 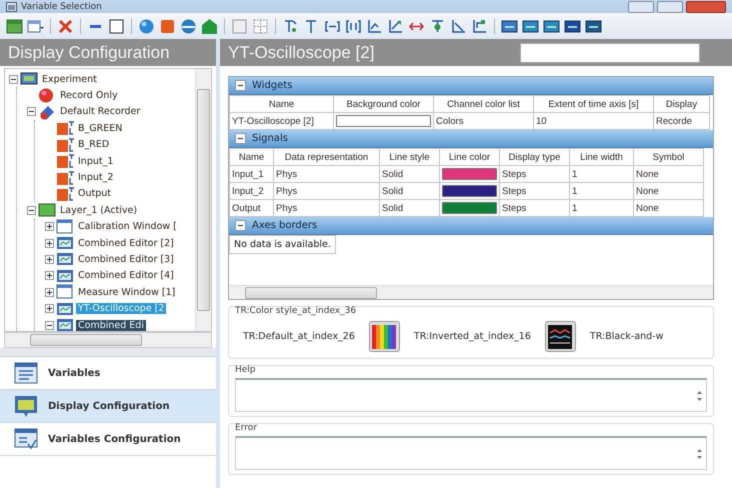 I want to click on tree-item: Combined Editor [4], so click(x=126, y=276).